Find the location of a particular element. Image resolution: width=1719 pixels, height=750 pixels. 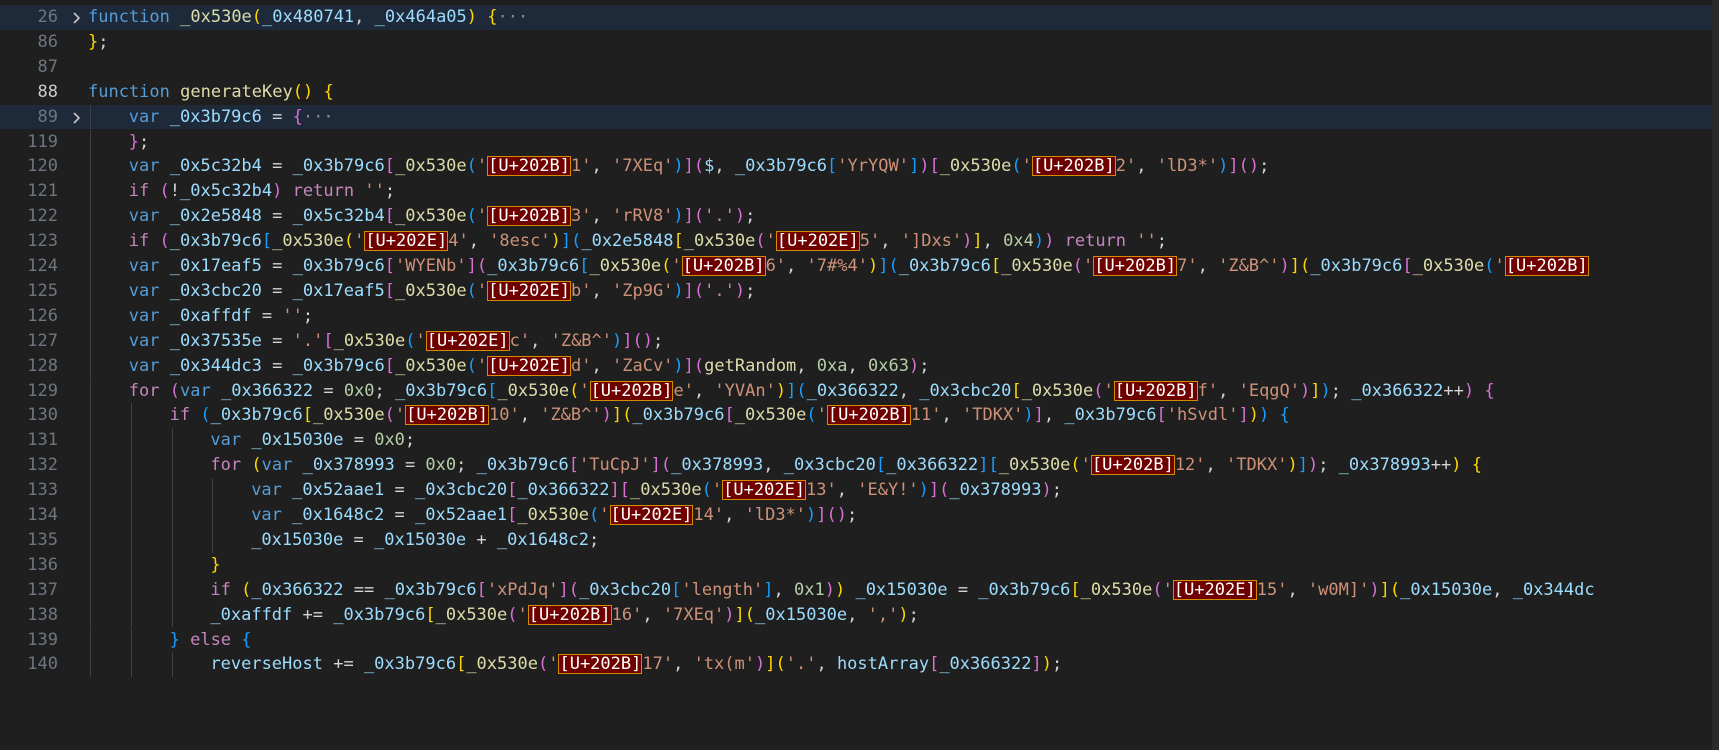

code-token: _0x366322 is located at coordinates (985, 664).